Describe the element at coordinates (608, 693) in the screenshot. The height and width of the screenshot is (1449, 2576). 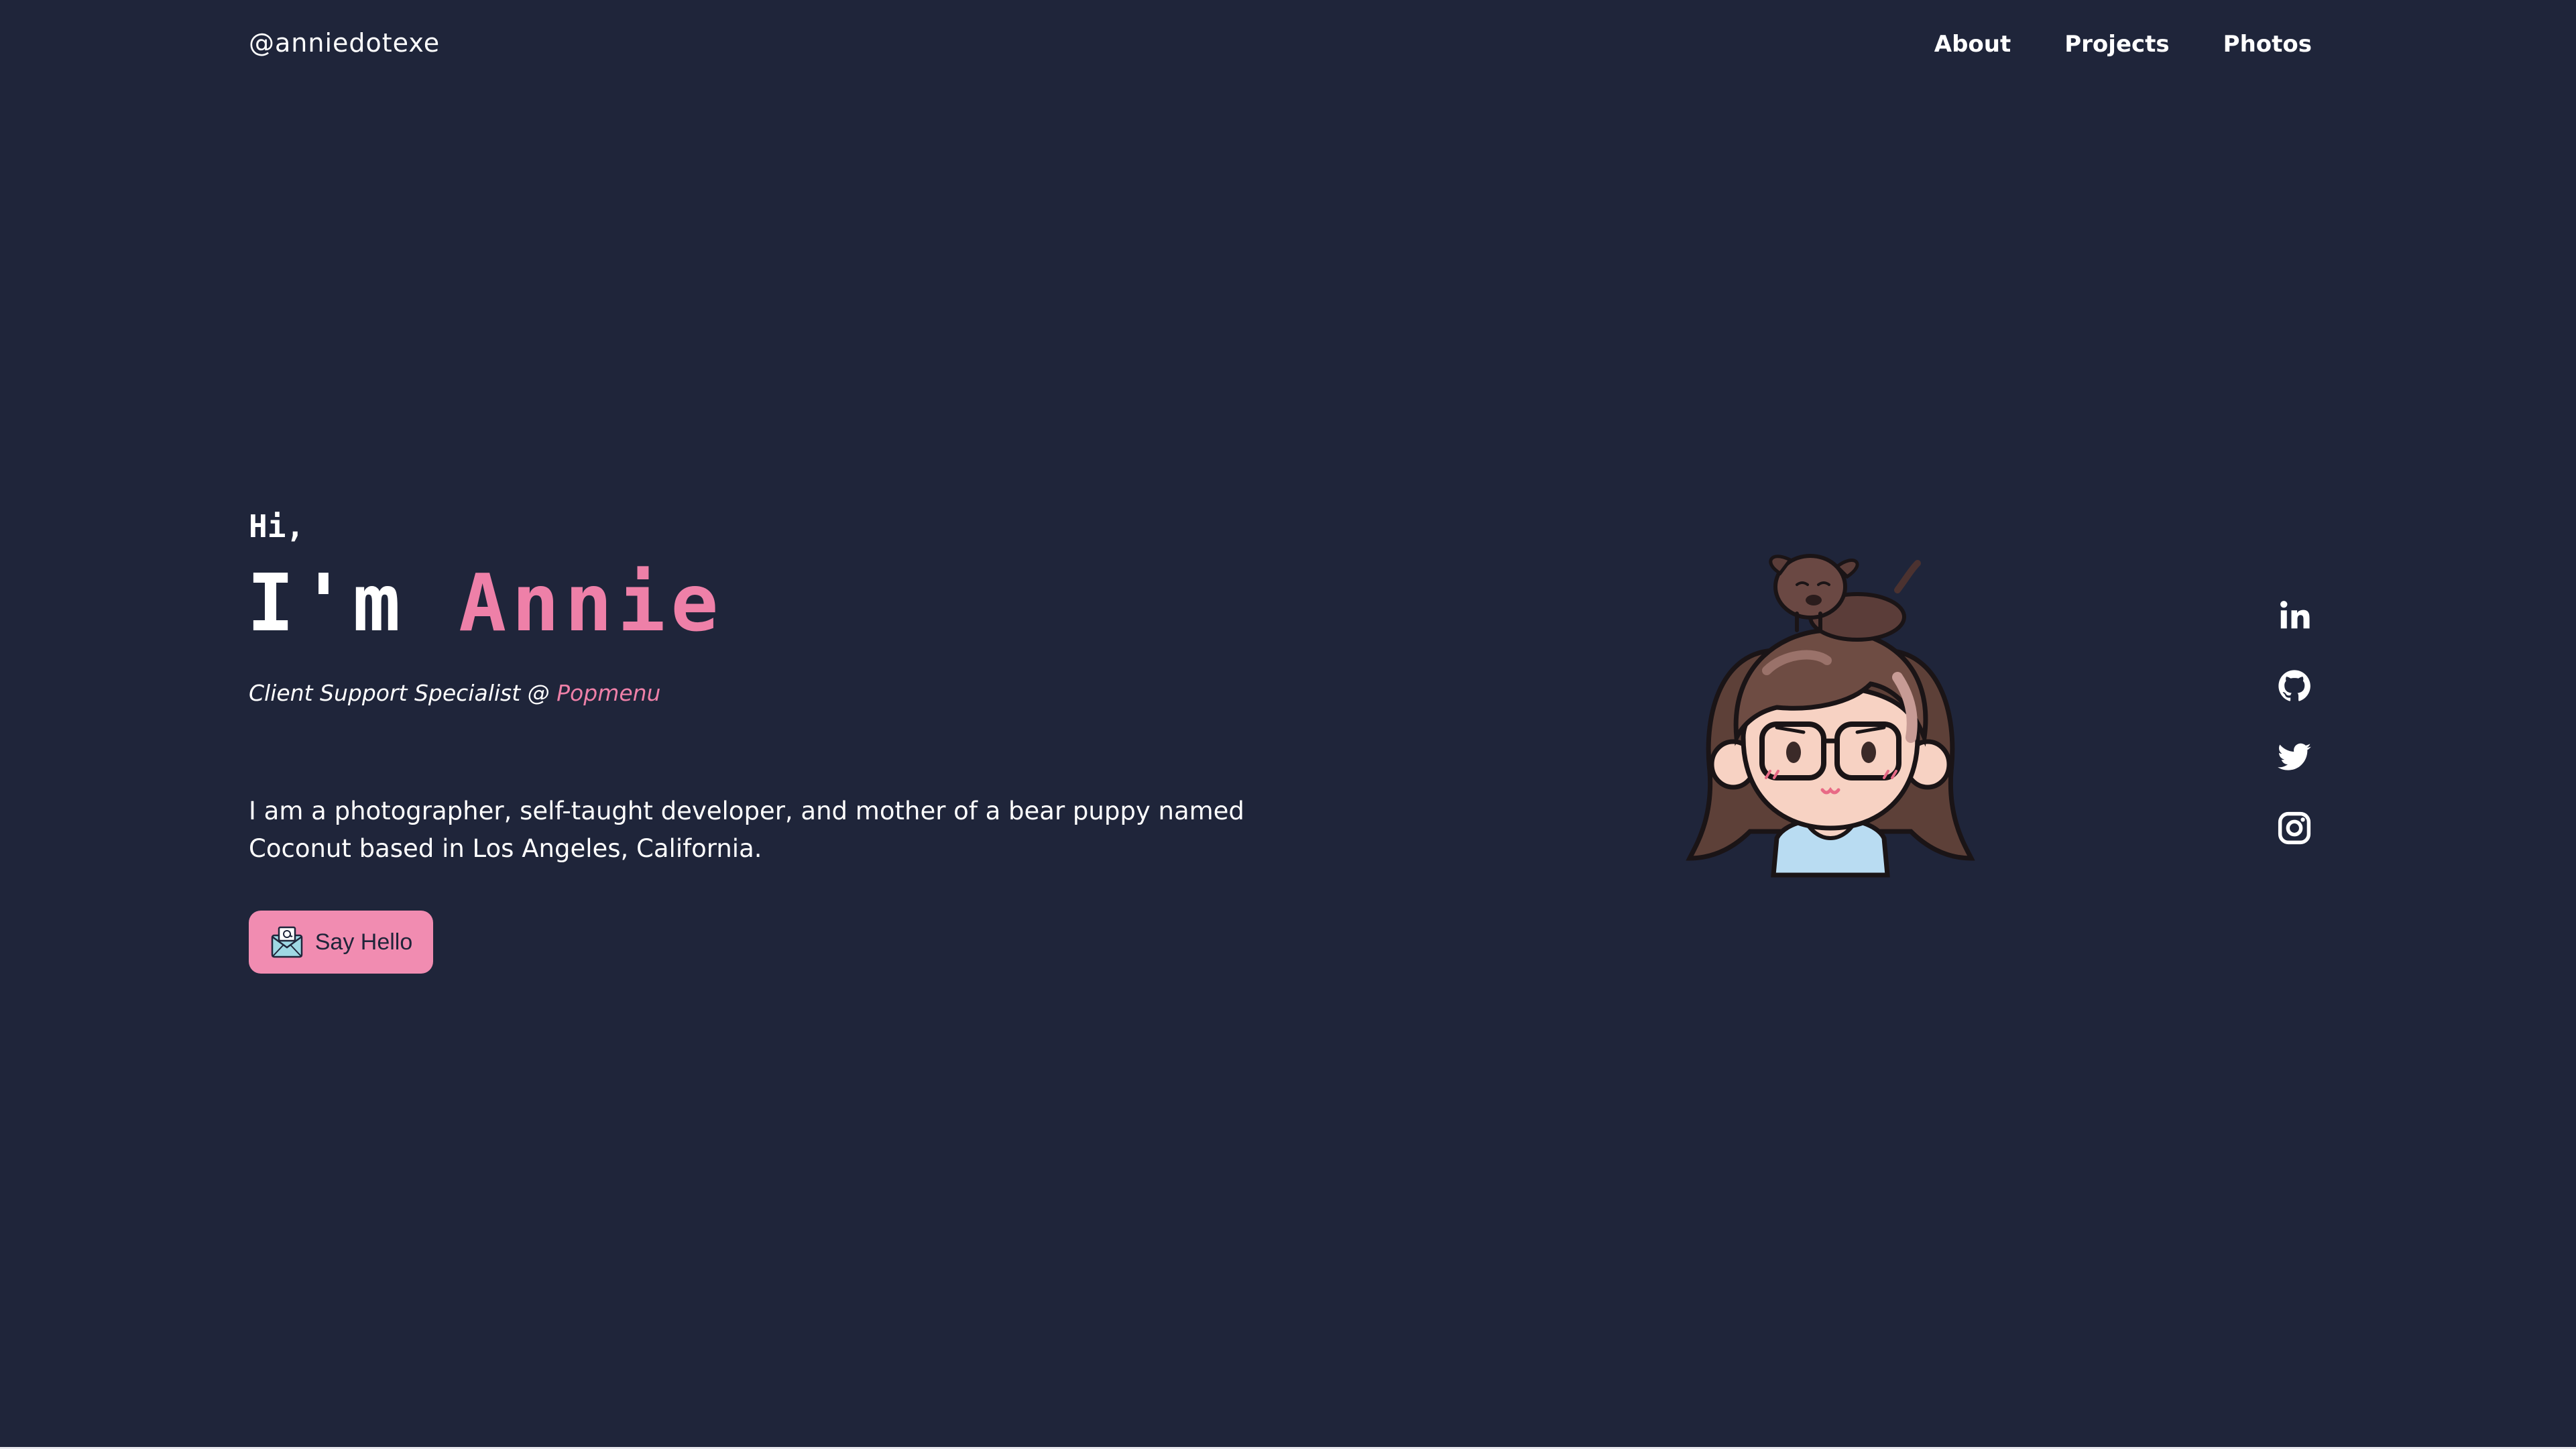
I see `company-link: Popmenu` at that location.